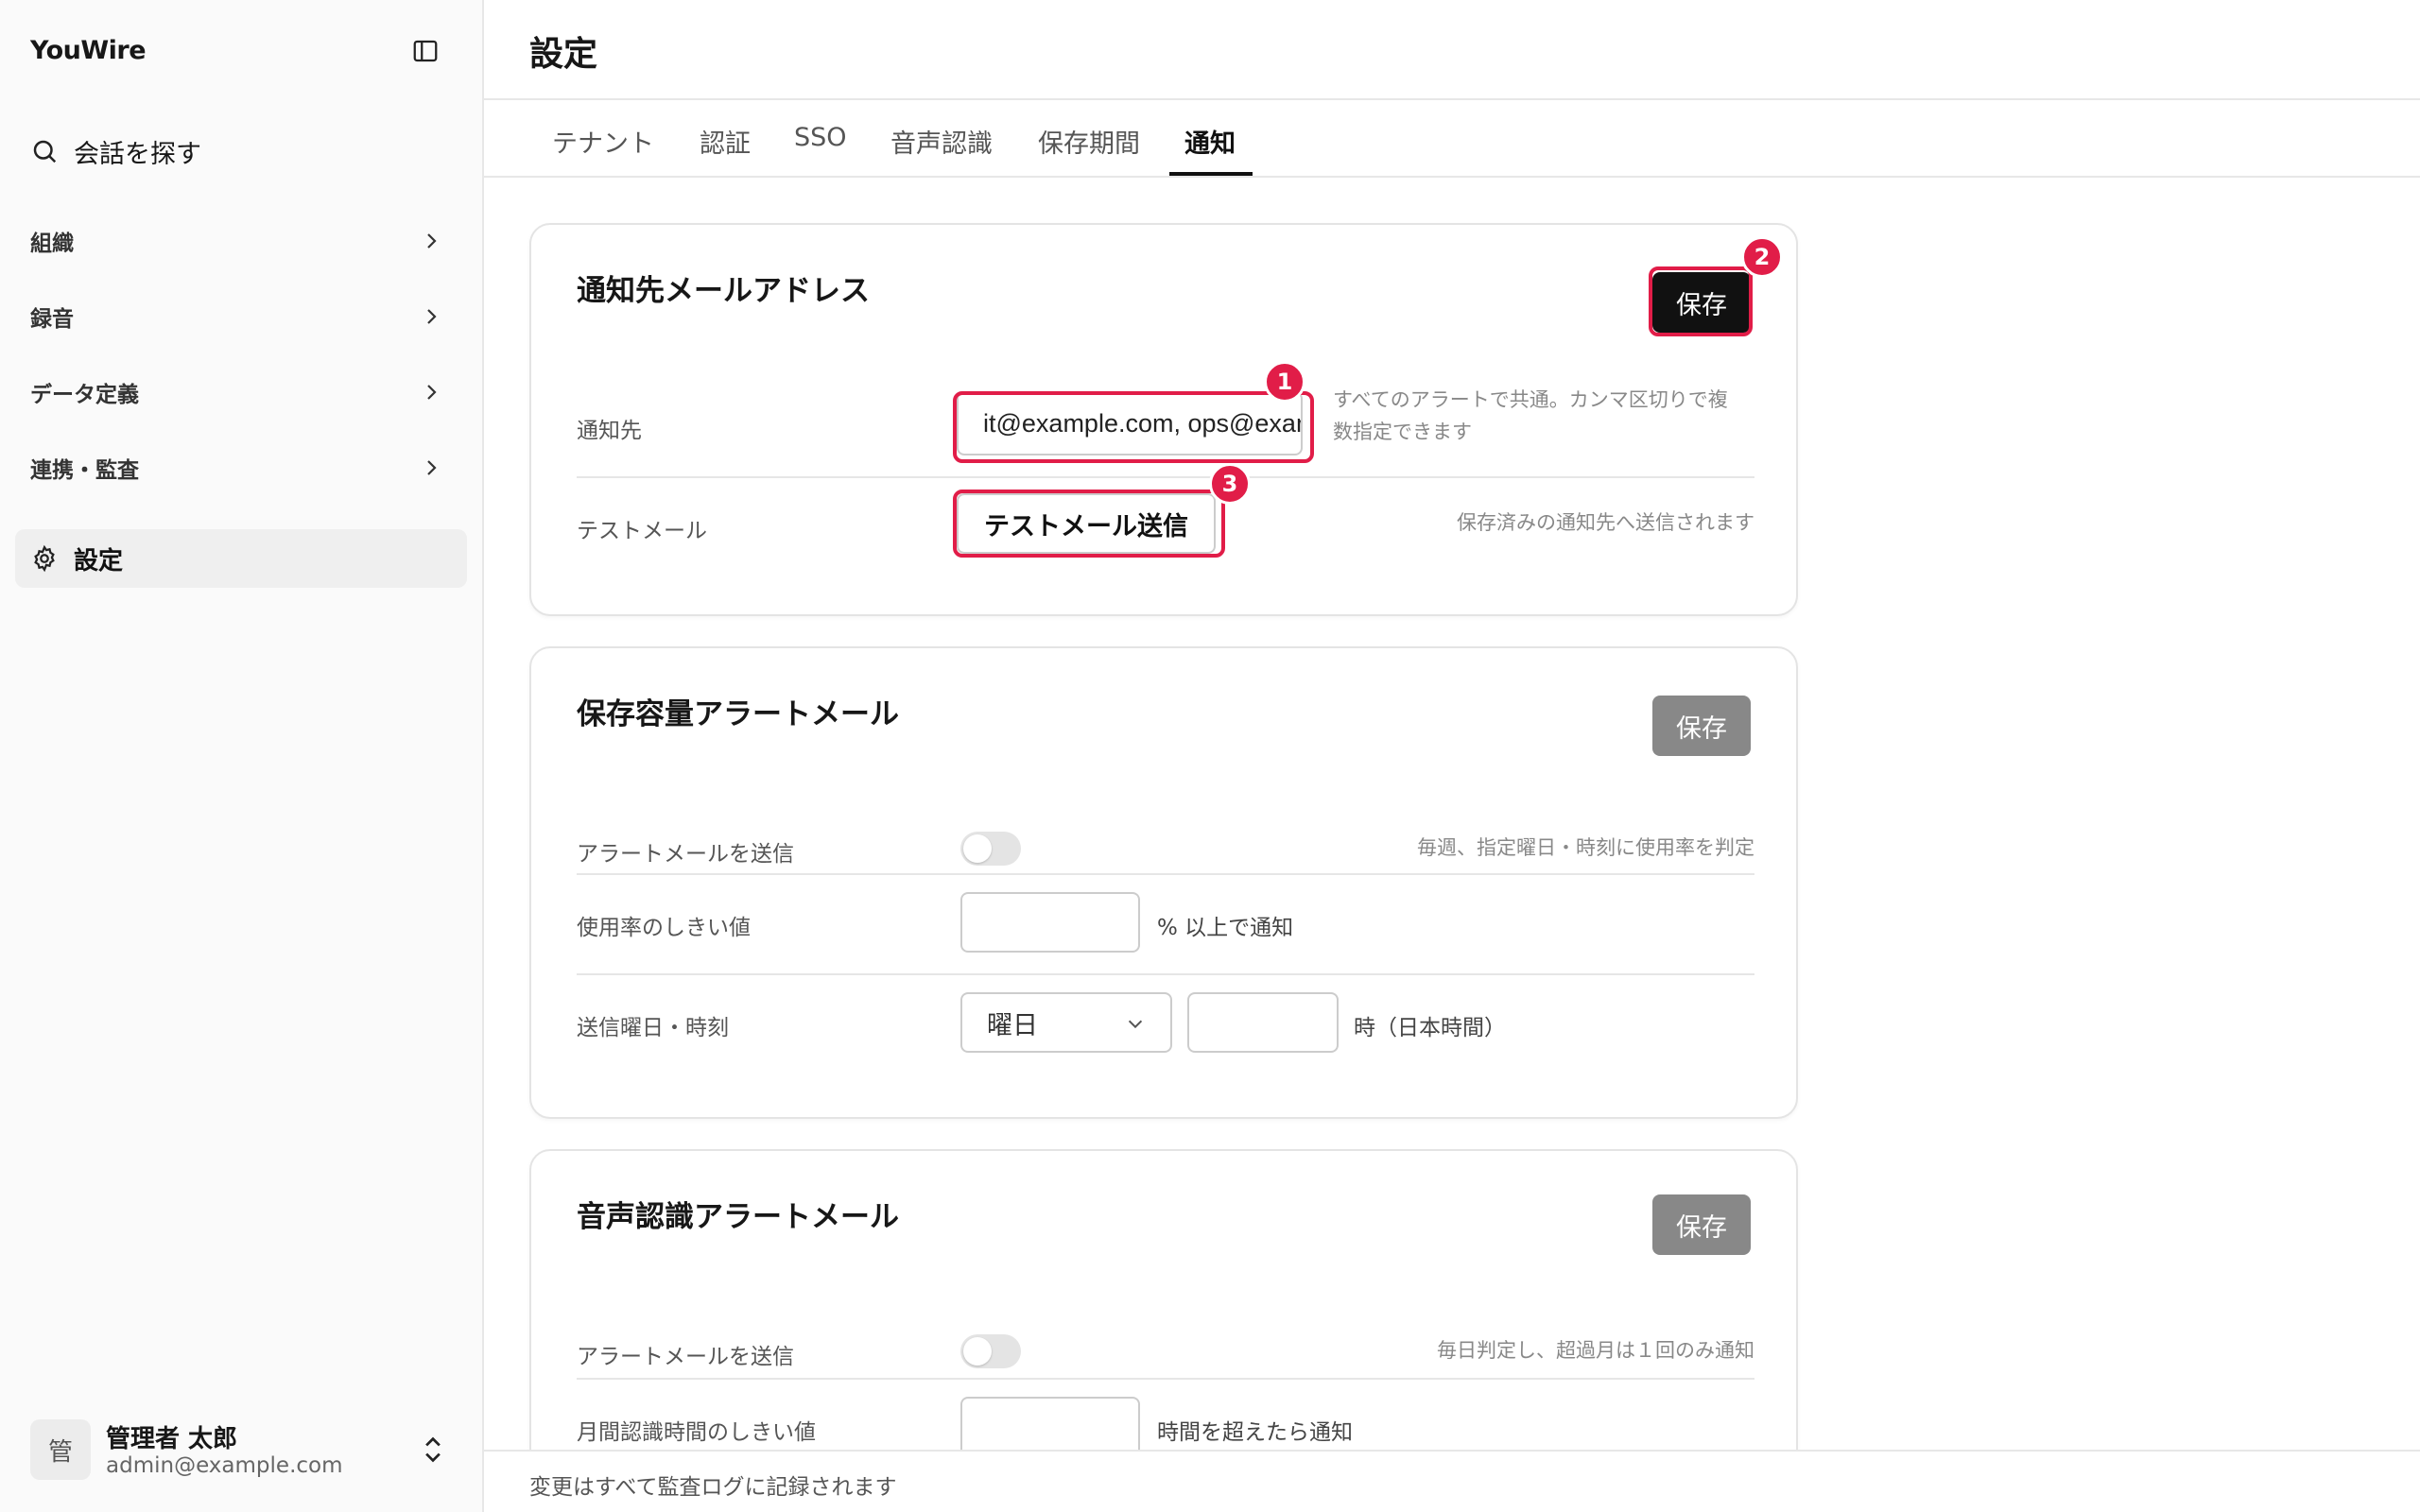 Image resolution: width=2420 pixels, height=1512 pixels. Describe the element at coordinates (1211, 174) in the screenshot. I see `active-tab-indicator` at that location.